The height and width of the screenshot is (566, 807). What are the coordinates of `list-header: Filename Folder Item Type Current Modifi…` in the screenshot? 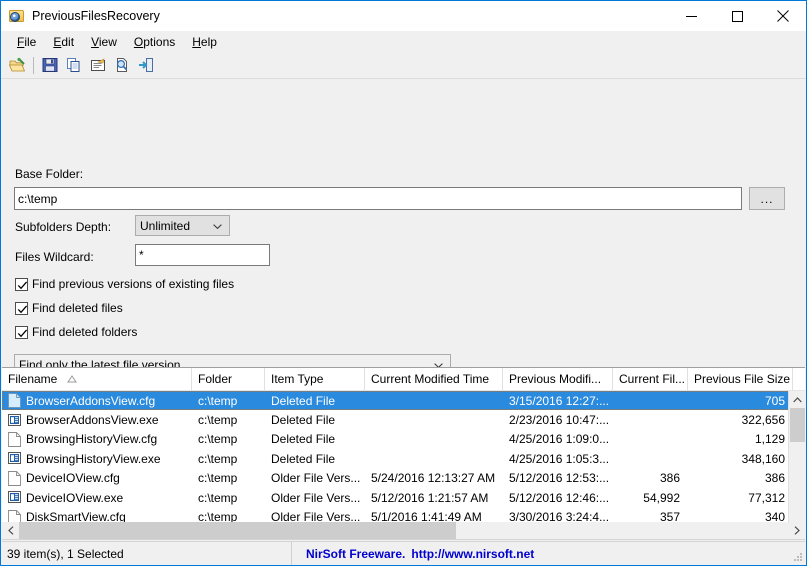 It's located at (403, 379).